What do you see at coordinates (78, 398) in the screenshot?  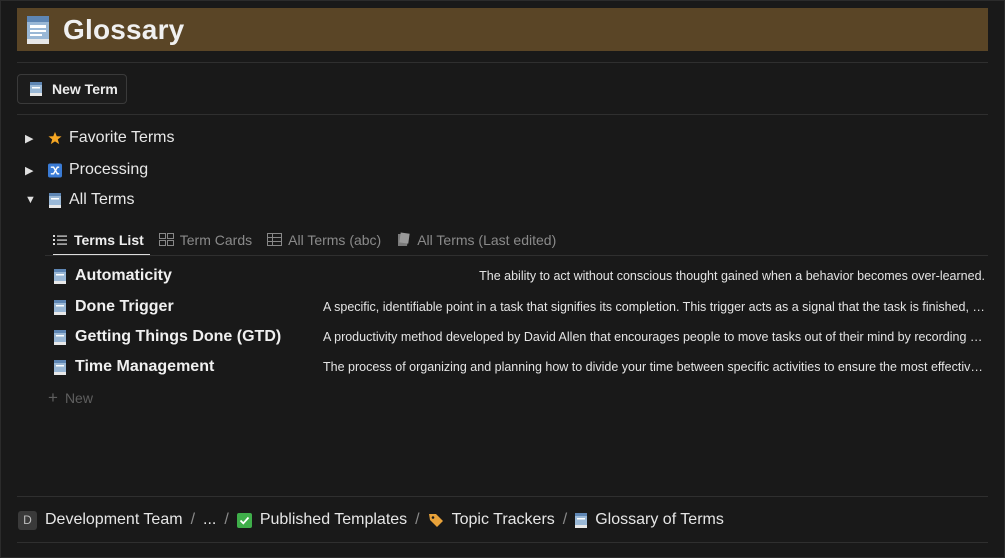 I see `new-row-label: New` at bounding box center [78, 398].